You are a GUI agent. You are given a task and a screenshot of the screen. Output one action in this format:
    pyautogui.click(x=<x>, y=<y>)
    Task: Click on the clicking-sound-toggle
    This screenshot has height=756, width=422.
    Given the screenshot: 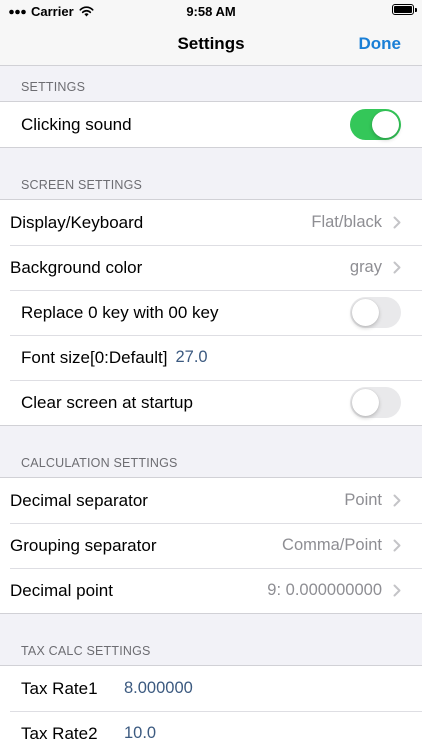 What is the action you would take?
    pyautogui.click(x=375, y=124)
    